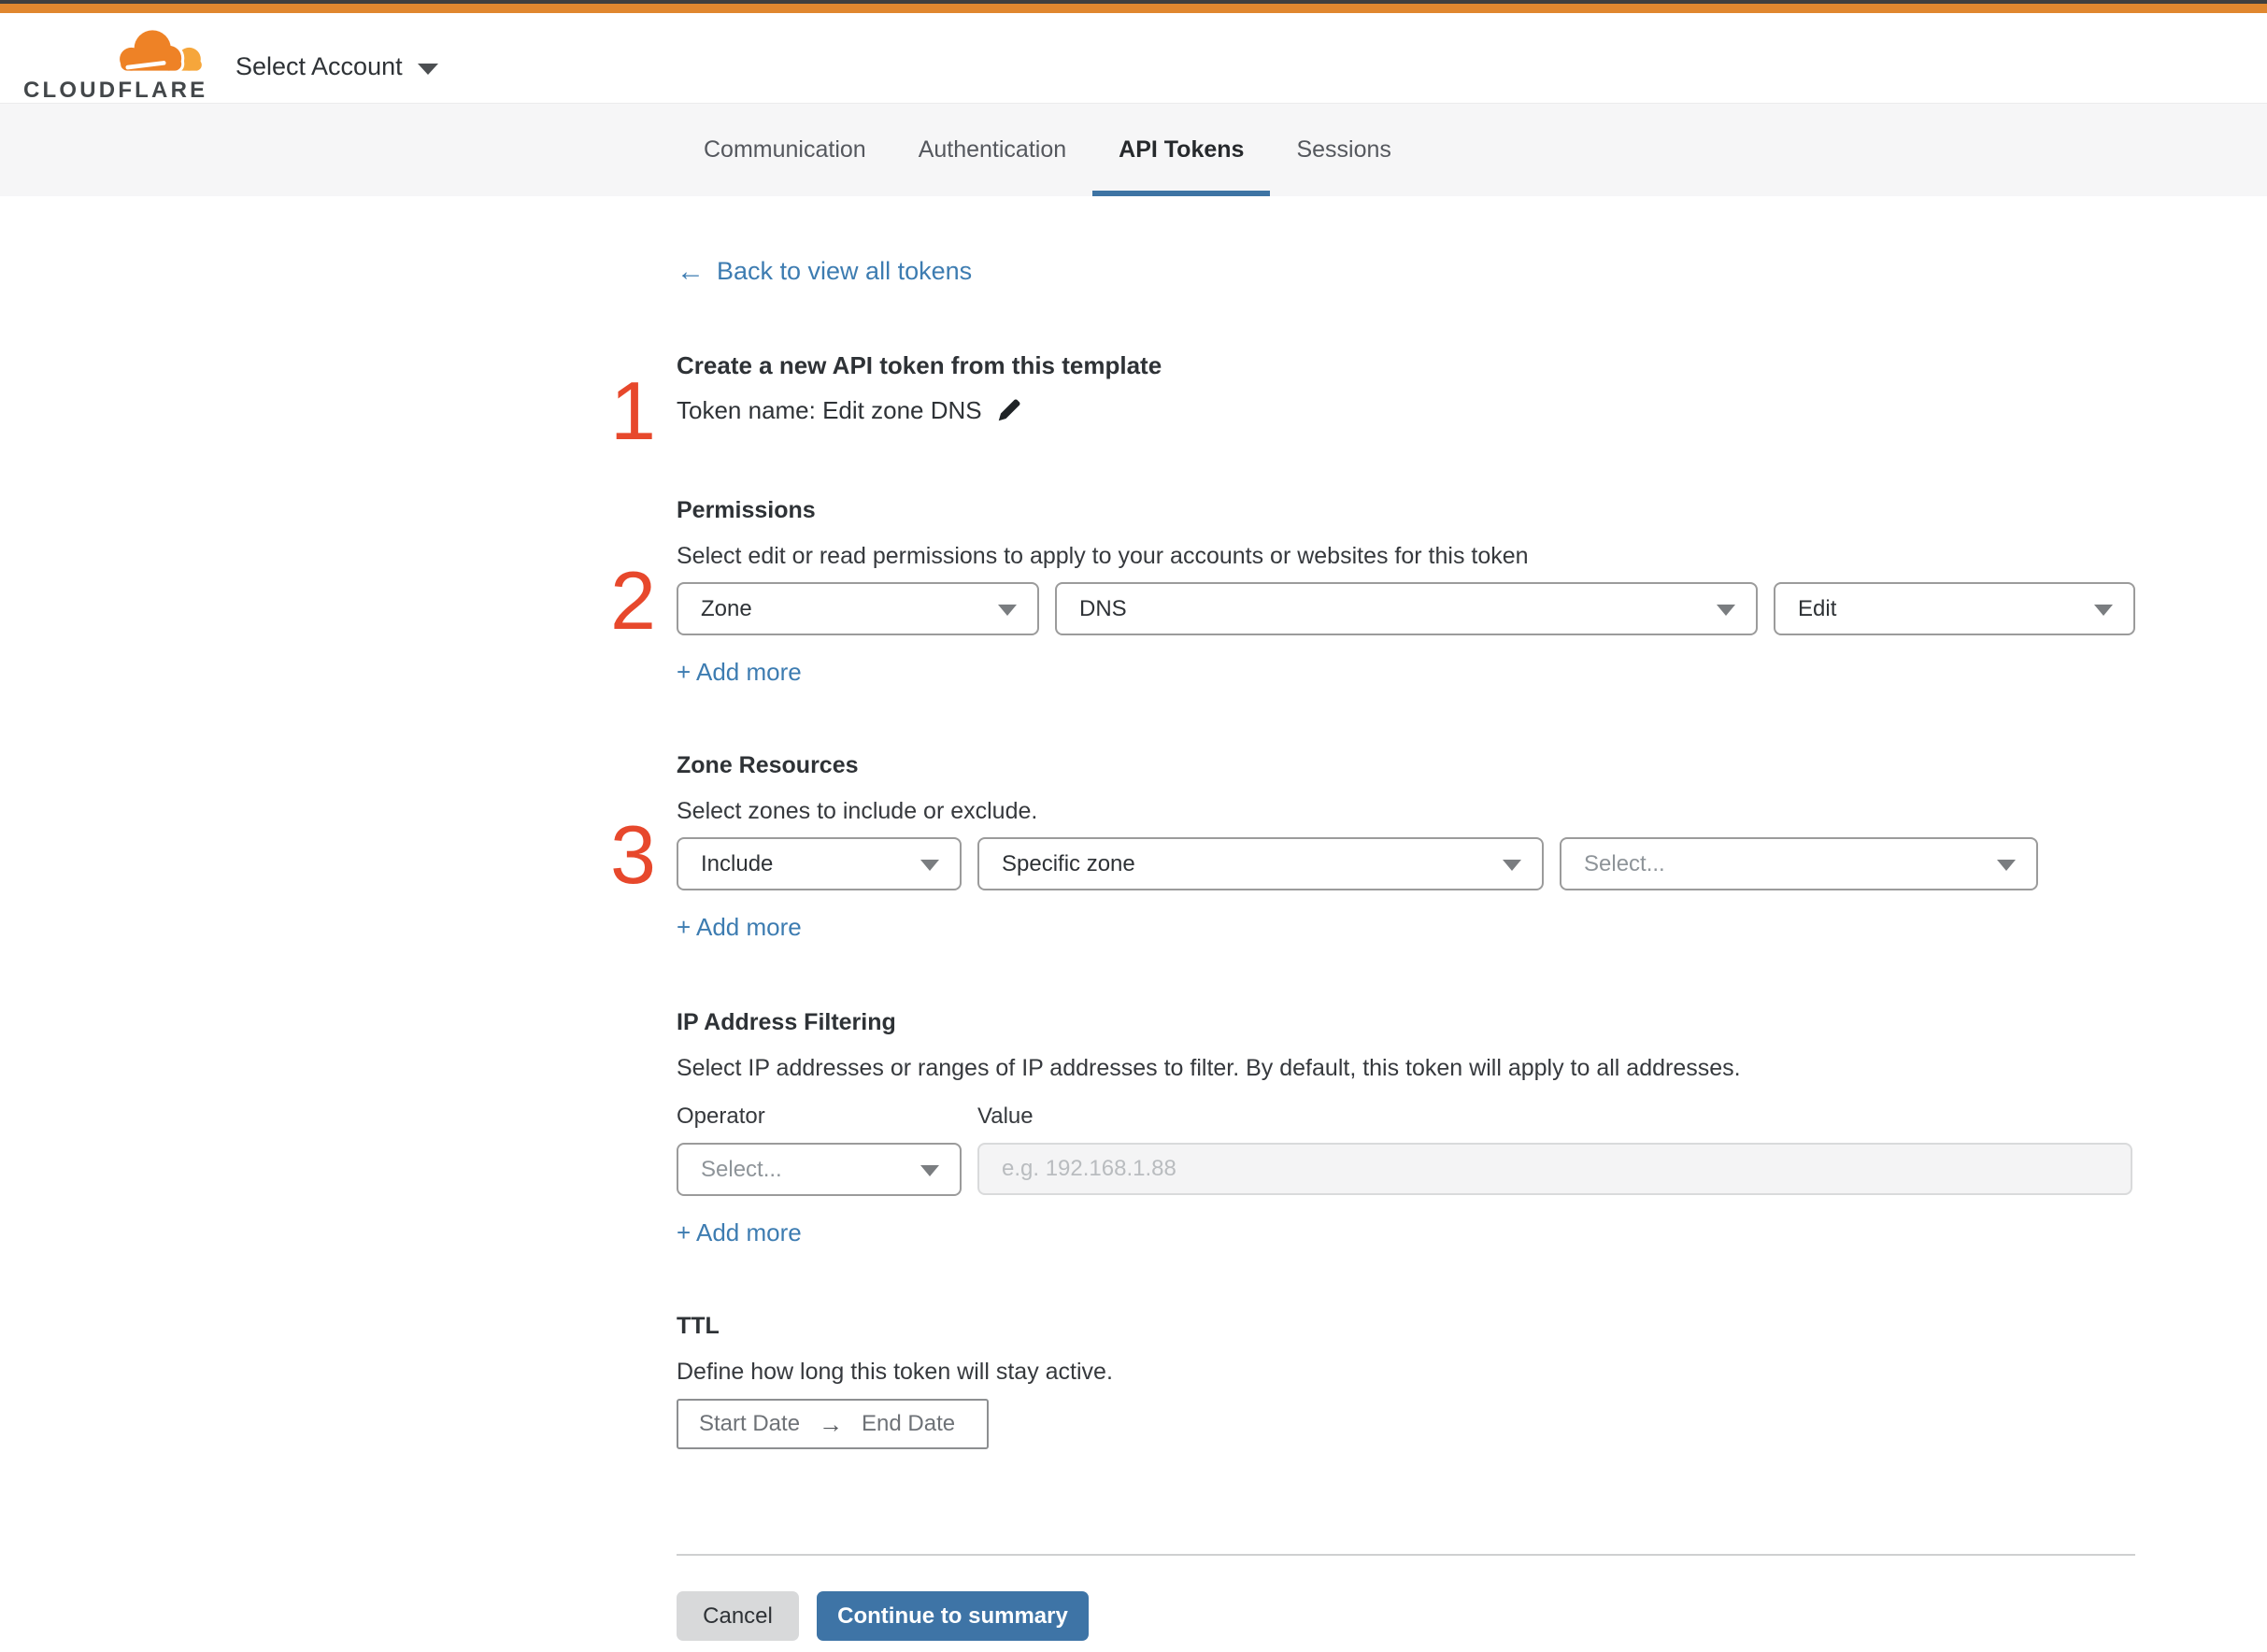 Image resolution: width=2267 pixels, height=1652 pixels. Describe the element at coordinates (116, 90) in the screenshot. I see `brand-name: CLOUDFLARE` at that location.